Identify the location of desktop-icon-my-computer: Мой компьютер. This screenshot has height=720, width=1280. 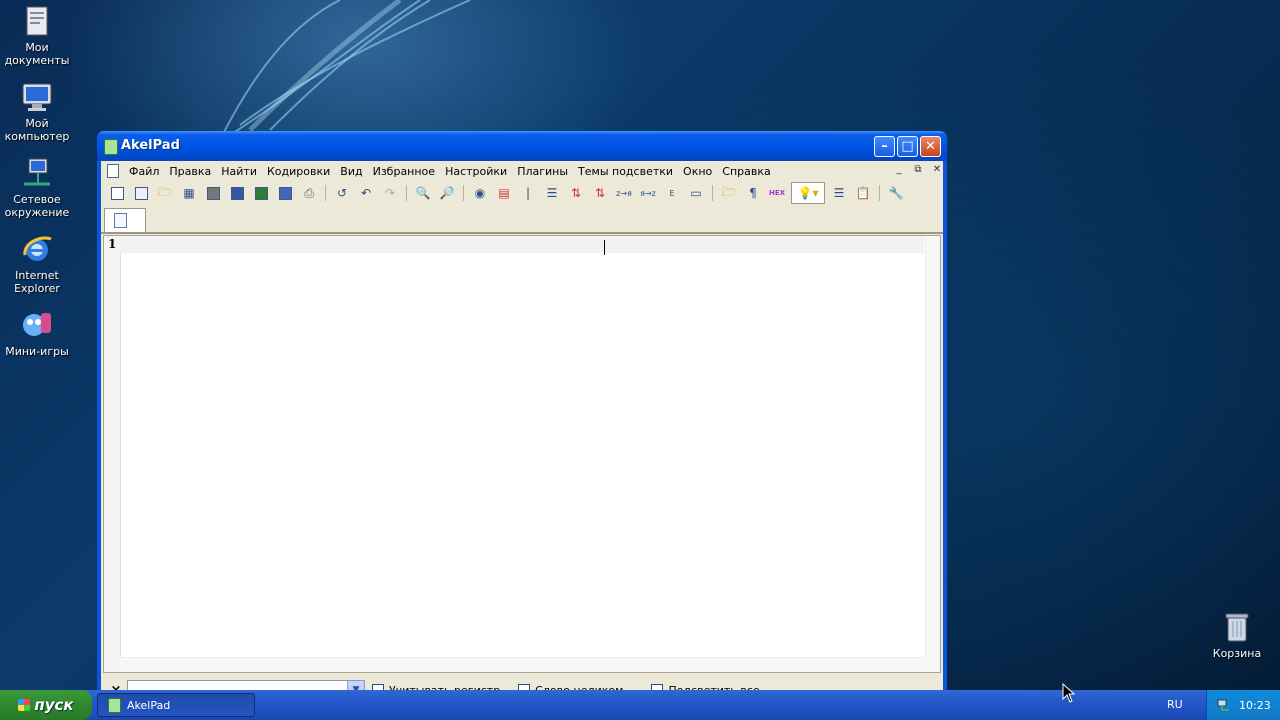
(37, 111).